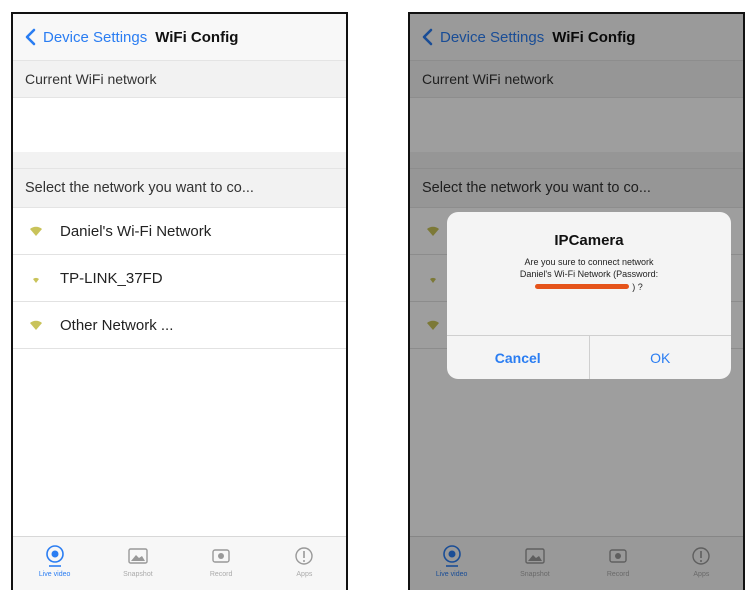 The height and width of the screenshot is (590, 745). What do you see at coordinates (179, 79) in the screenshot?
I see `current-network-header: Current WiFi network` at bounding box center [179, 79].